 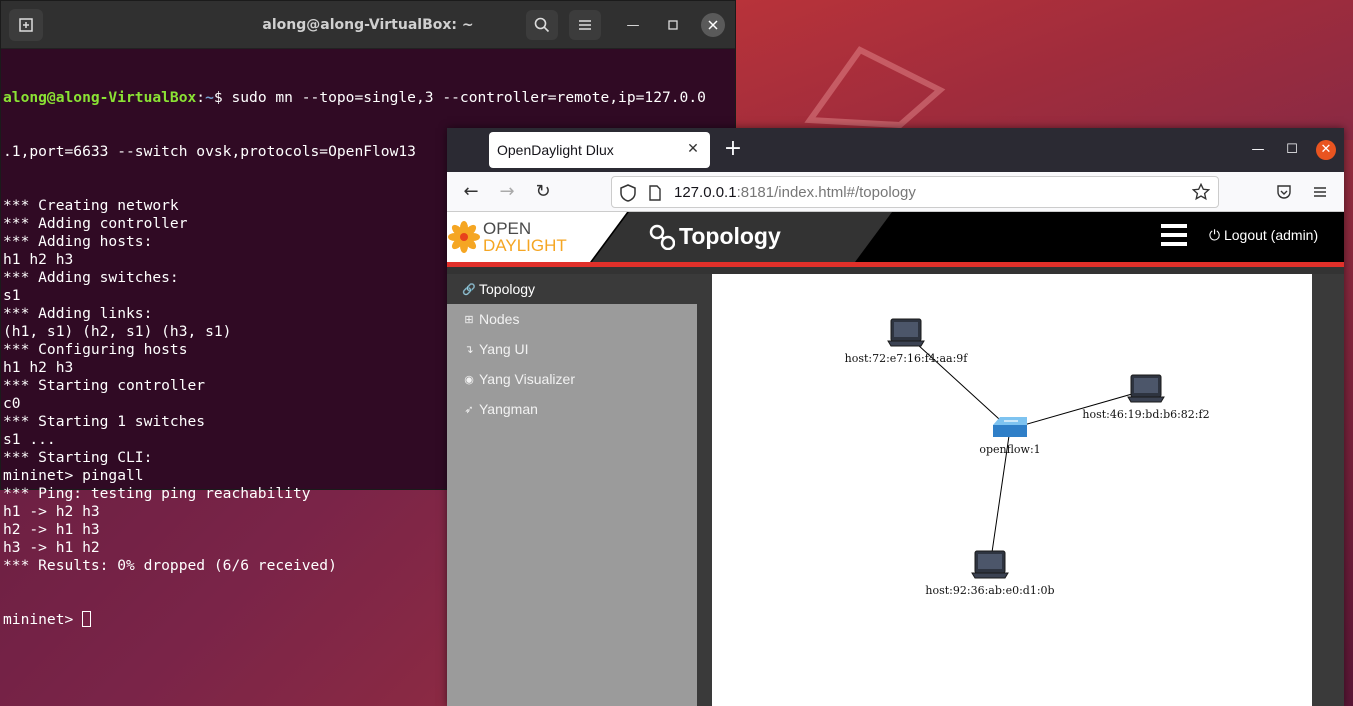 I want to click on logo-line-daylight: DAYLIGHT, so click(x=525, y=245).